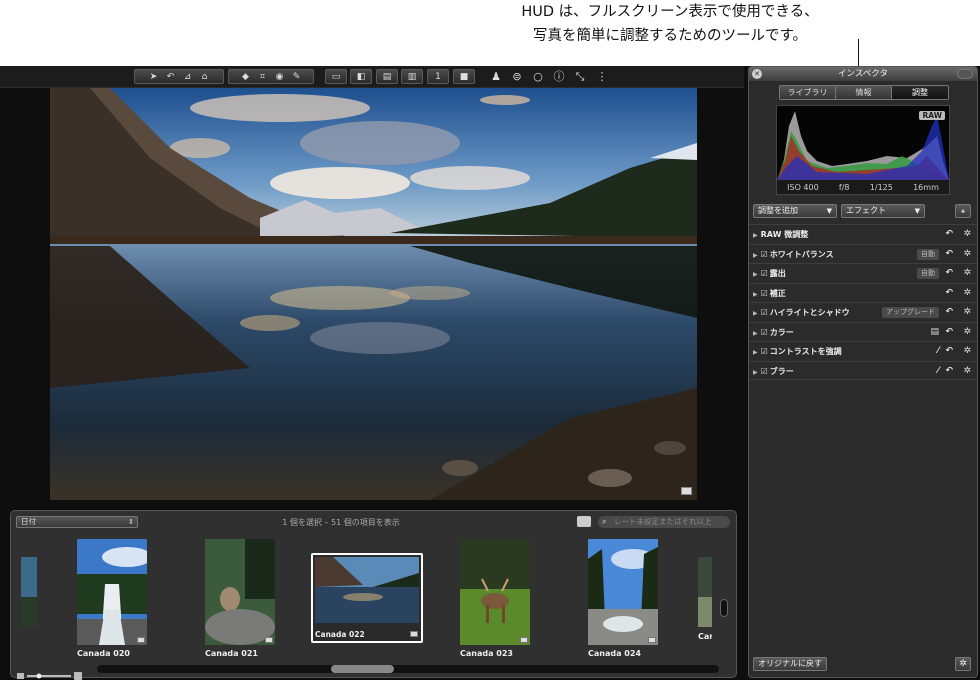 This screenshot has height=684, width=980. I want to click on hud-toggle-icon, so click(965, 74).